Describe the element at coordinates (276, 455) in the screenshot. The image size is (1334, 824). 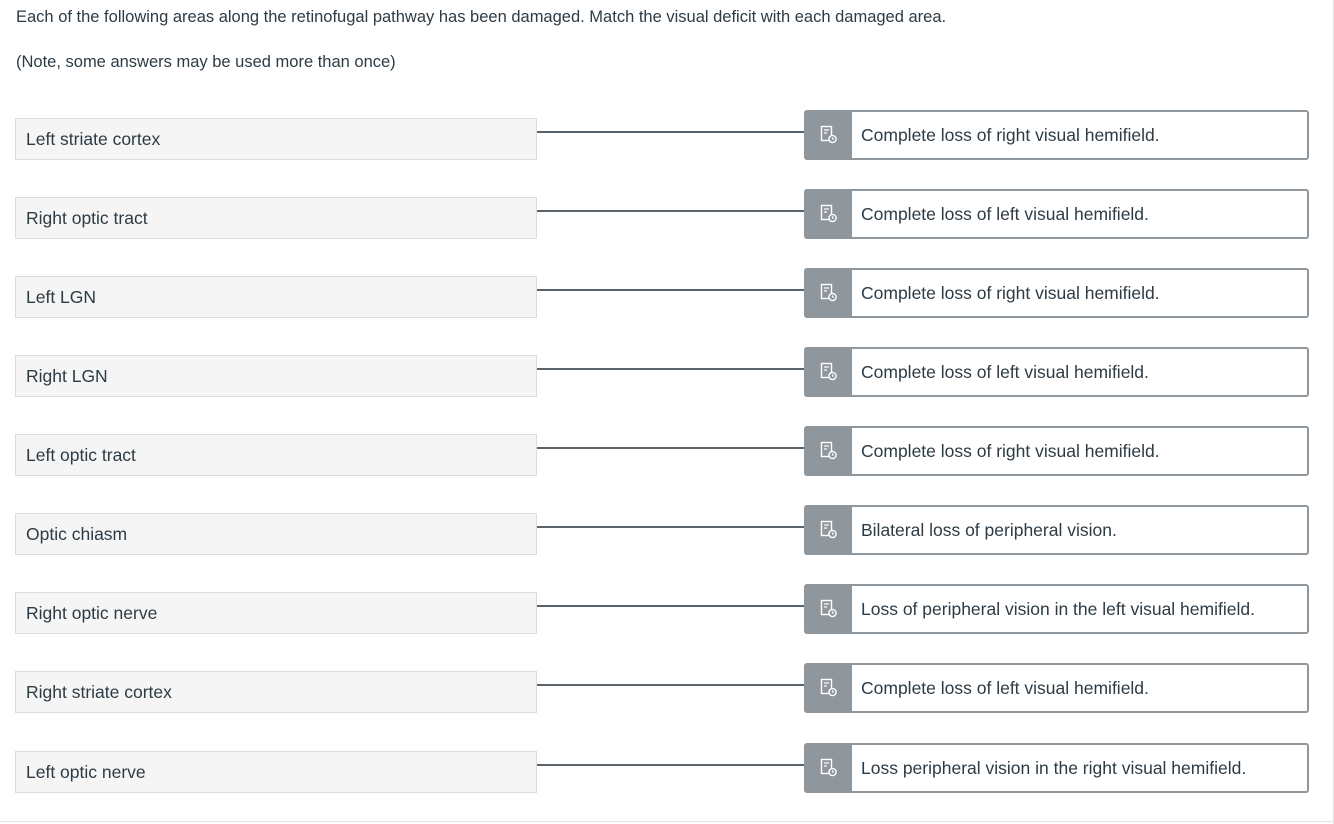
I see `damaged-area-label: Left optic tract` at that location.